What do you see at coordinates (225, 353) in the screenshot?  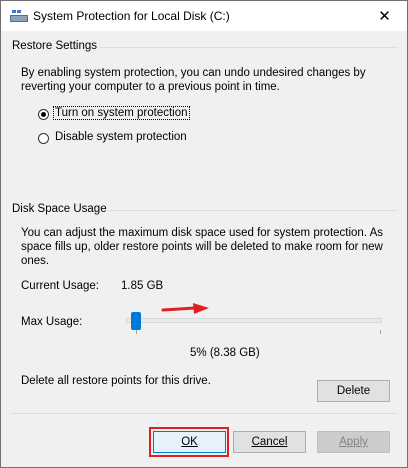 I see `max-usage-value: 5% (8.38 GB)` at bounding box center [225, 353].